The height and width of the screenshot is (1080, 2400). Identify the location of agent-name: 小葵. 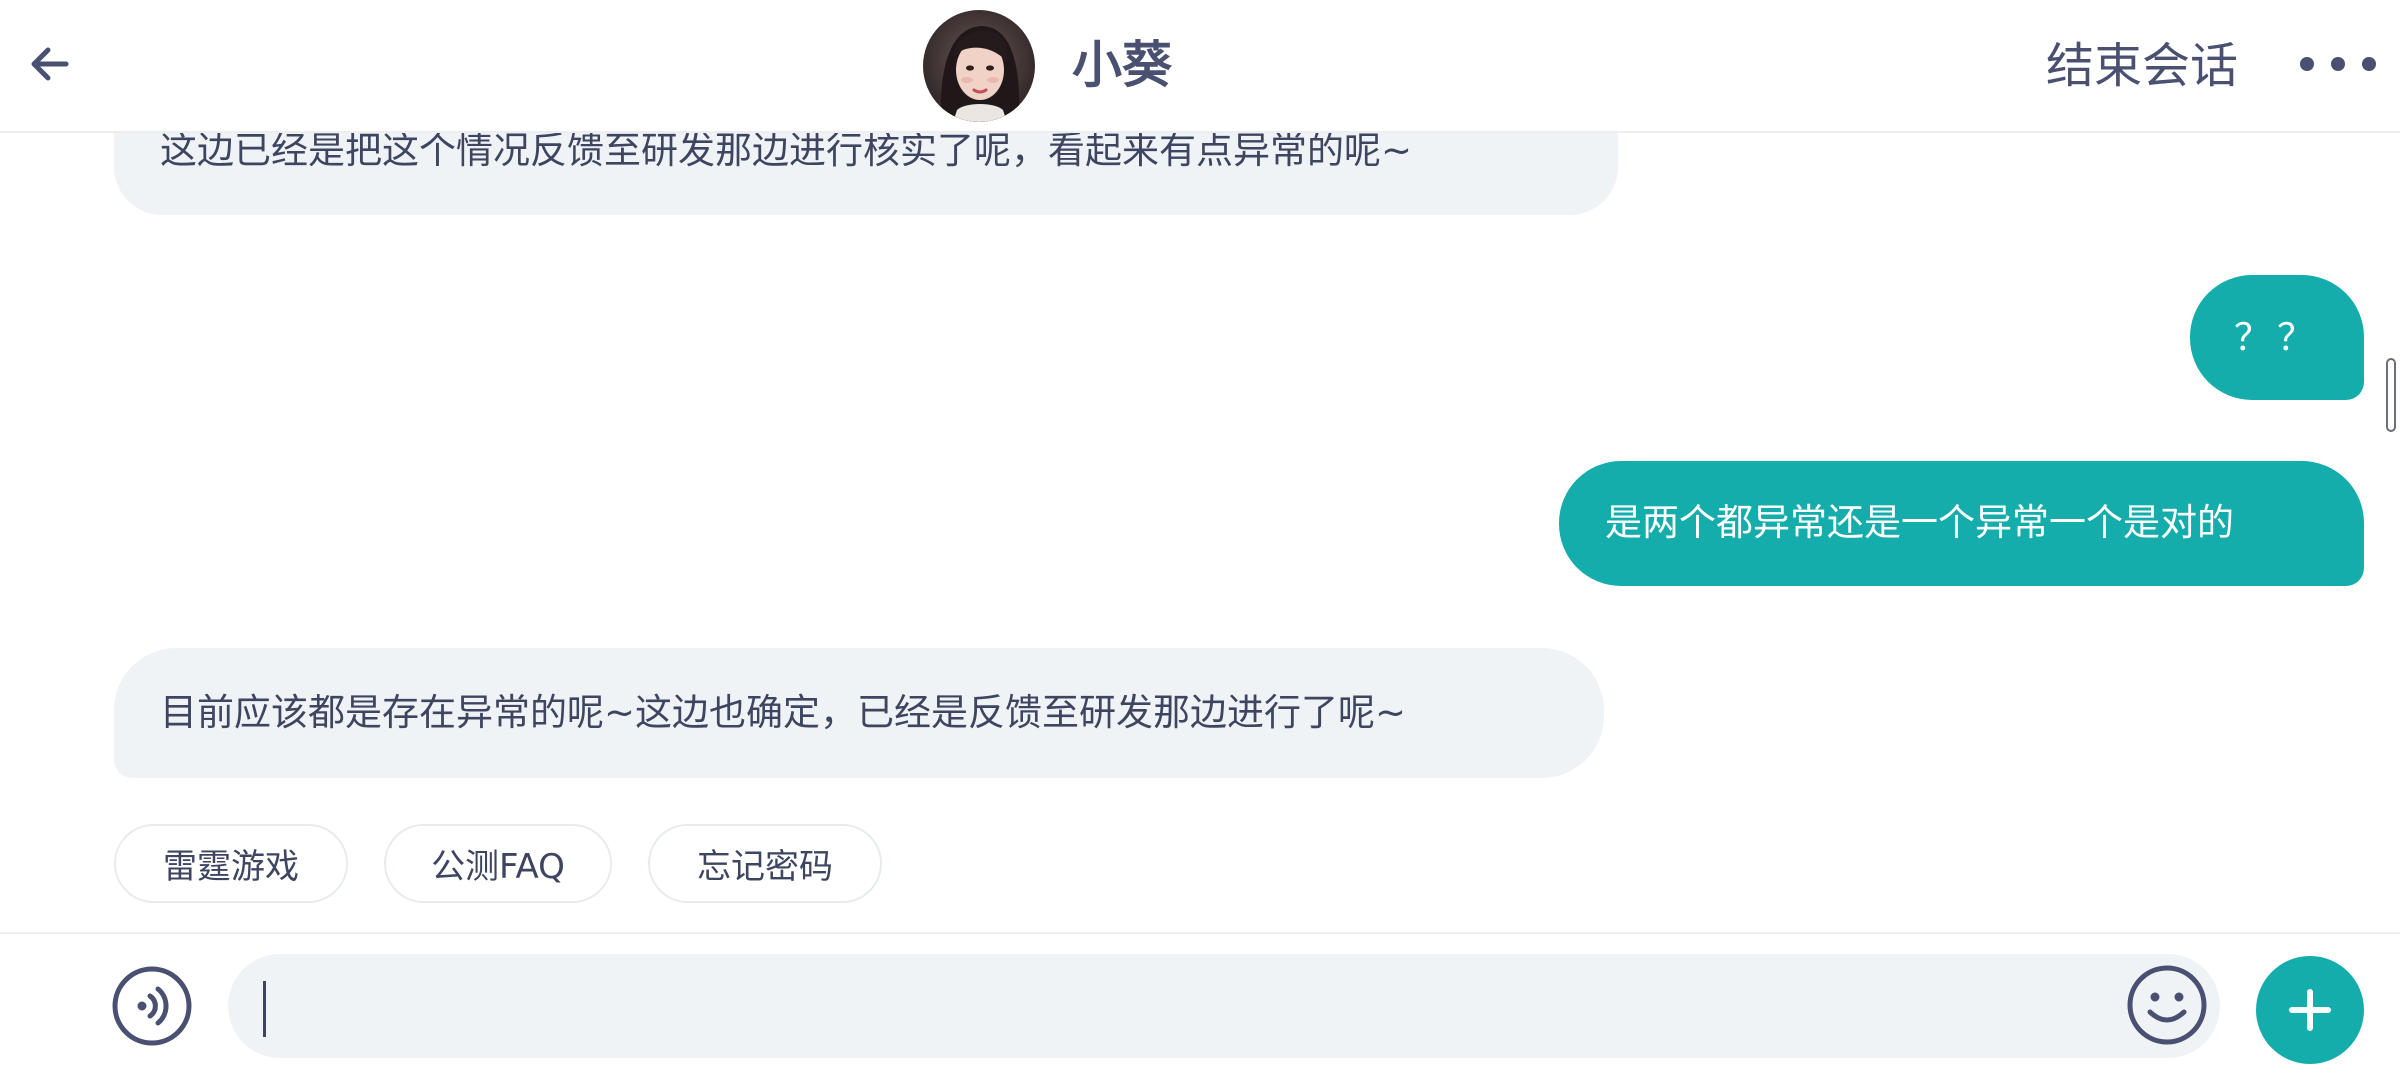
(1122, 65).